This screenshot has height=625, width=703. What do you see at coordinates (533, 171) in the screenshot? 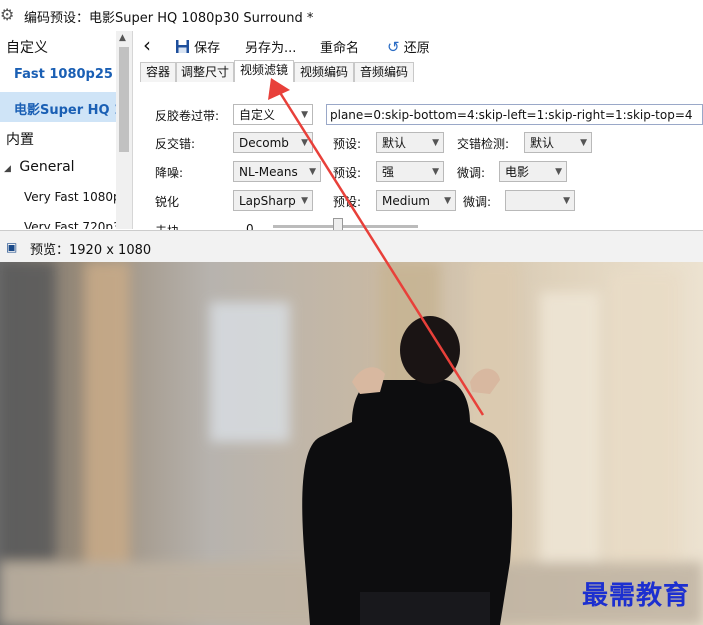
I see `denoise-tune-dropdown: 电影 ▼` at bounding box center [533, 171].